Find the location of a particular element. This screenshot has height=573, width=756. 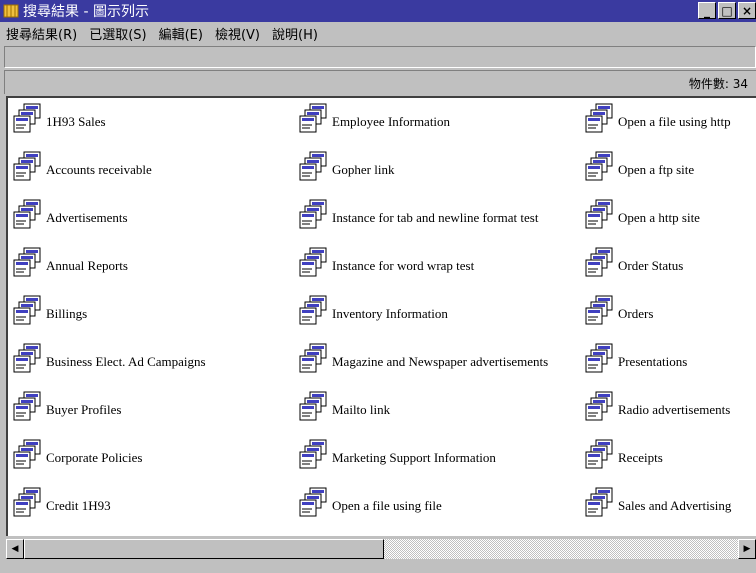

menu-edit: 編輯(E) is located at coordinates (181, 33).